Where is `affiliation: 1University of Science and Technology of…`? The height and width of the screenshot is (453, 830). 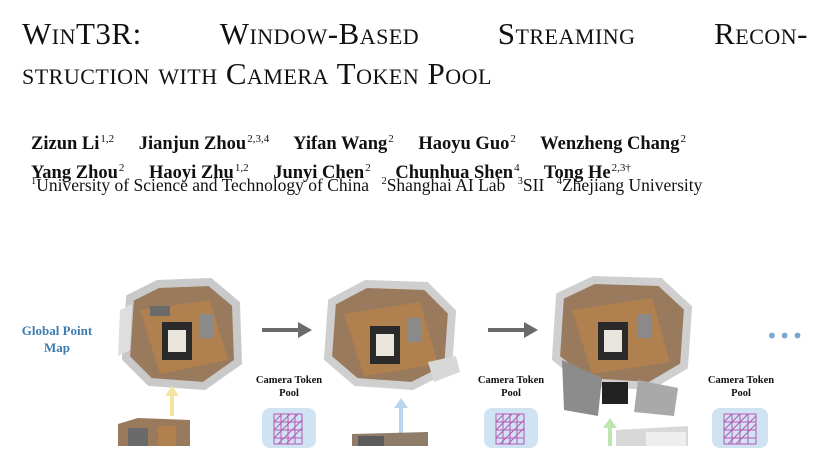
affiliation: 1University of Science and Technology of… is located at coordinates (200, 185).